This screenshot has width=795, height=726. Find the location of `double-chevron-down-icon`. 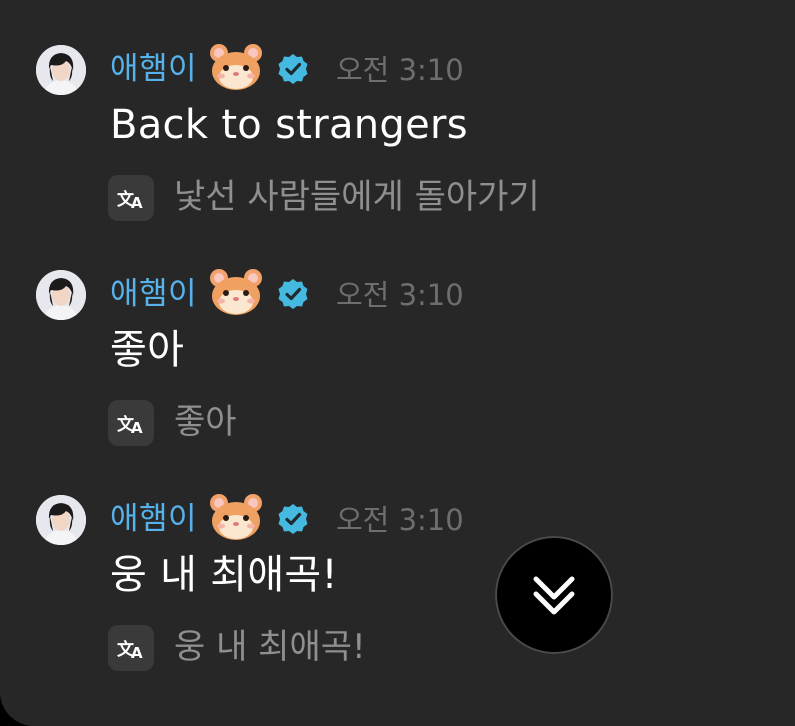

double-chevron-down-icon is located at coordinates (554, 595).